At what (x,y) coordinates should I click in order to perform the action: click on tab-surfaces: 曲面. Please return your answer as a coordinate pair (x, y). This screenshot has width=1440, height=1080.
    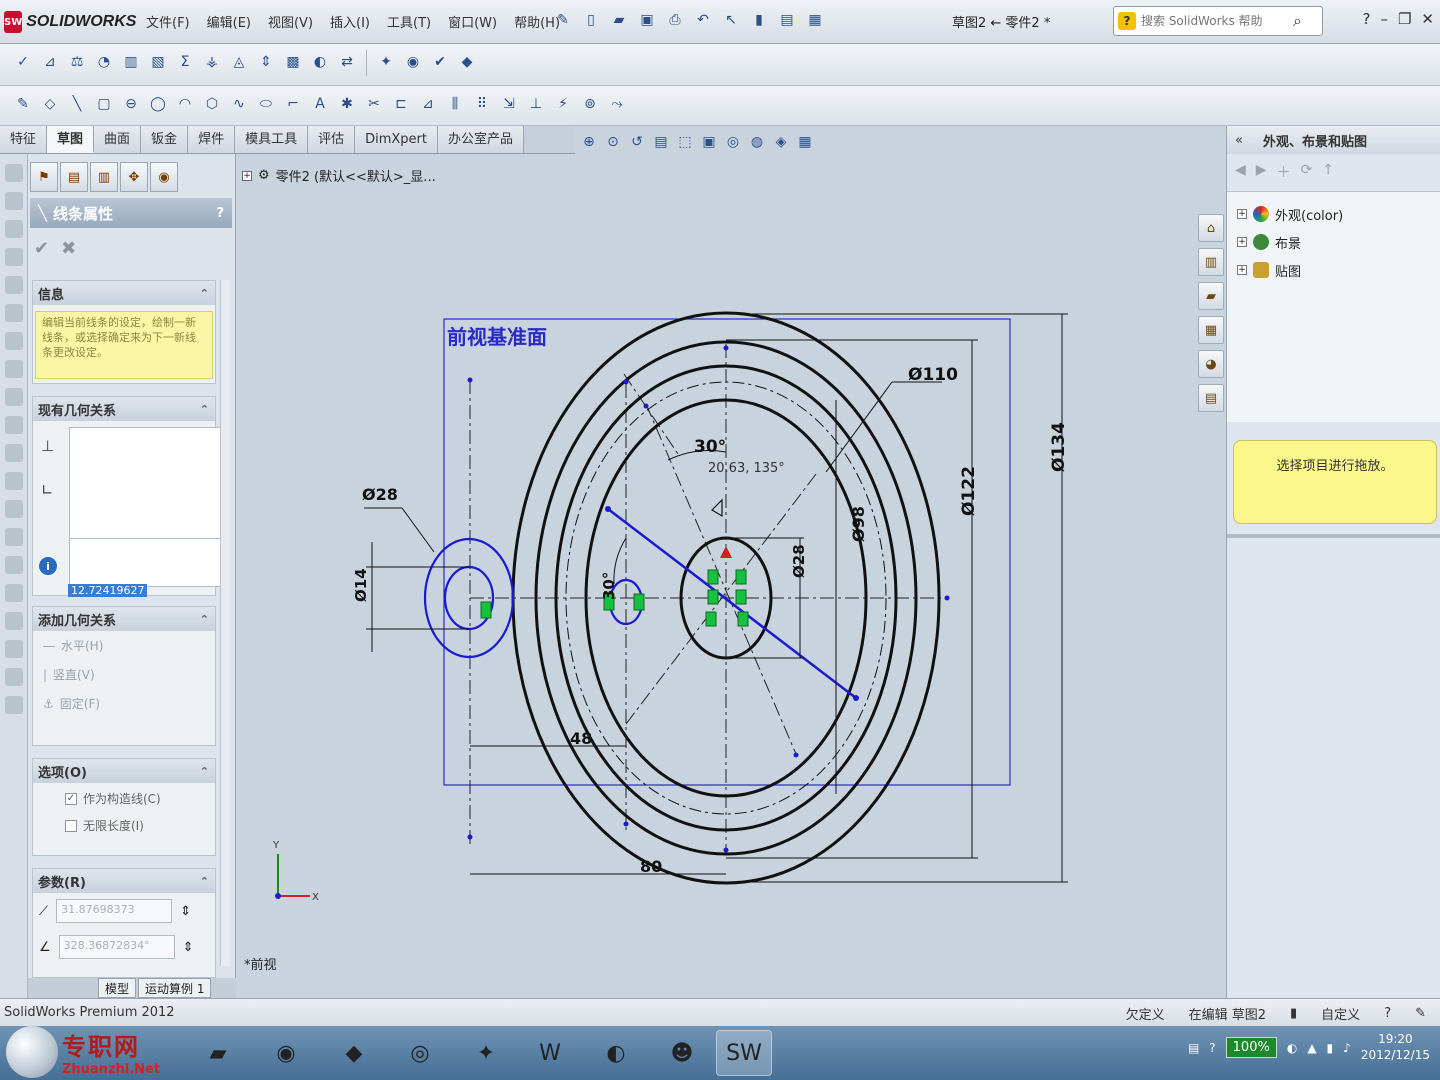
    Looking at the image, I should click on (118, 139).